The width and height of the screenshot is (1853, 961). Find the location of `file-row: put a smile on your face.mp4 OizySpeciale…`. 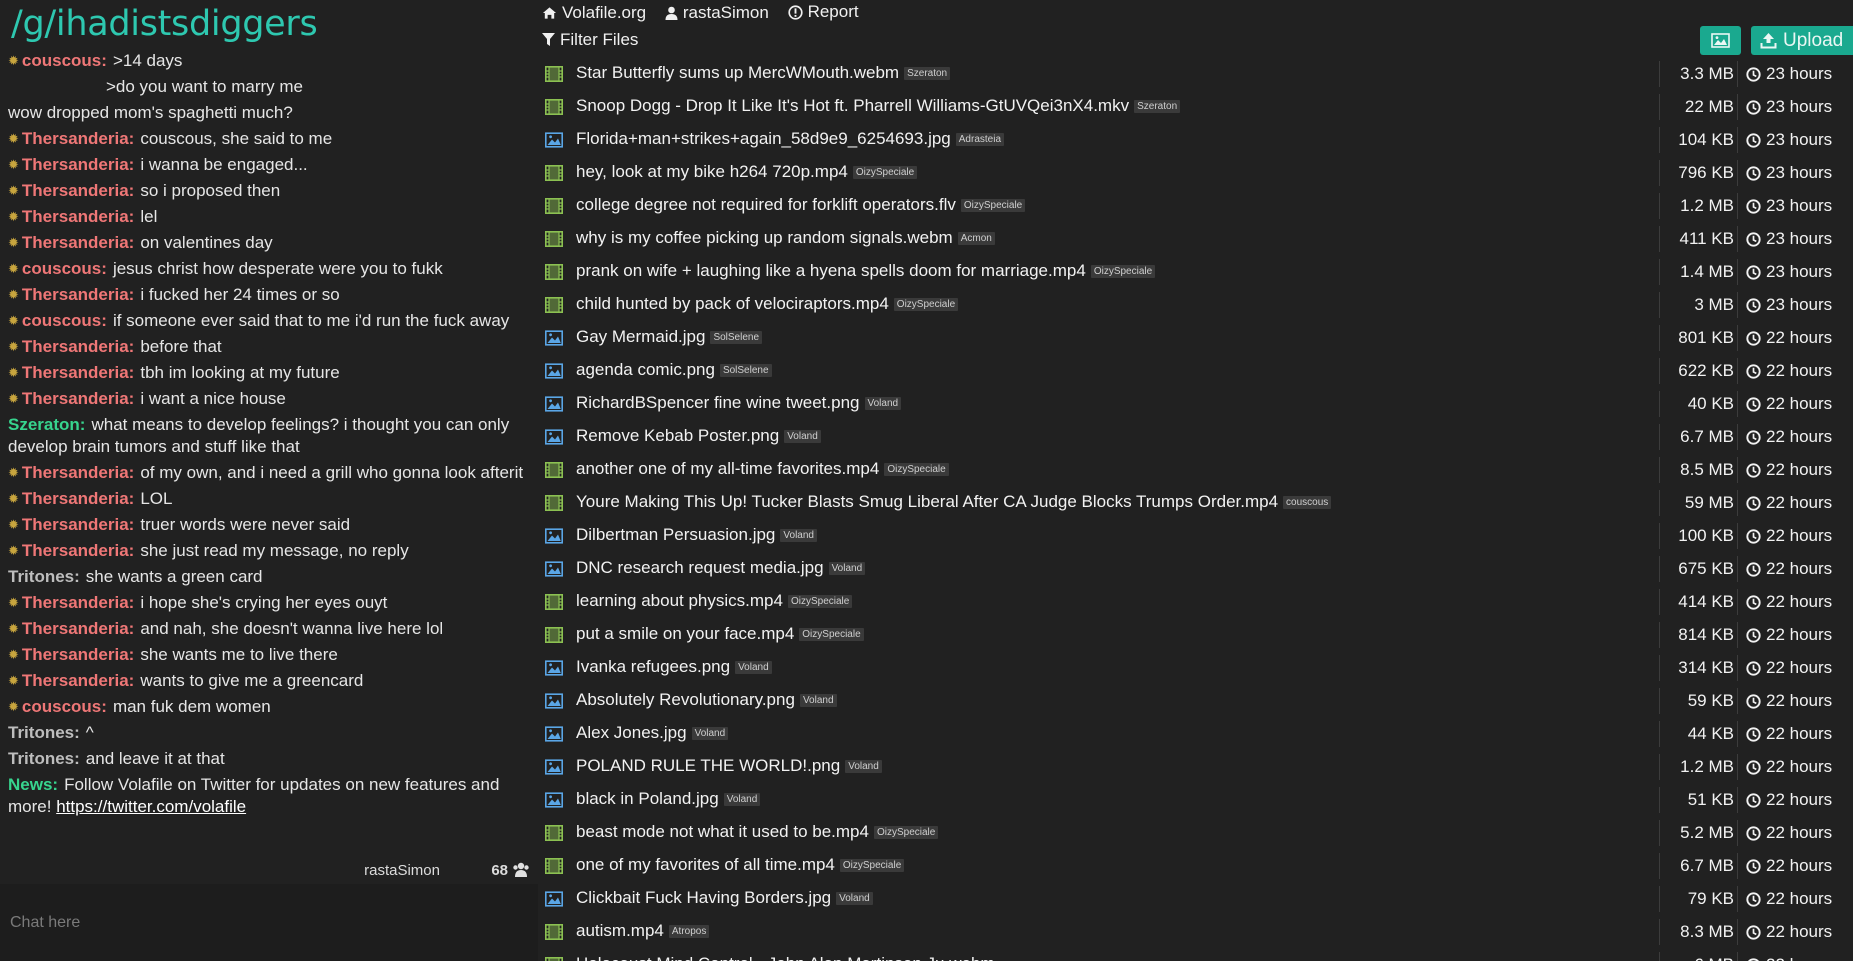

file-row: put a smile on your face.mp4 OizySpeciale… is located at coordinates (1195, 635).